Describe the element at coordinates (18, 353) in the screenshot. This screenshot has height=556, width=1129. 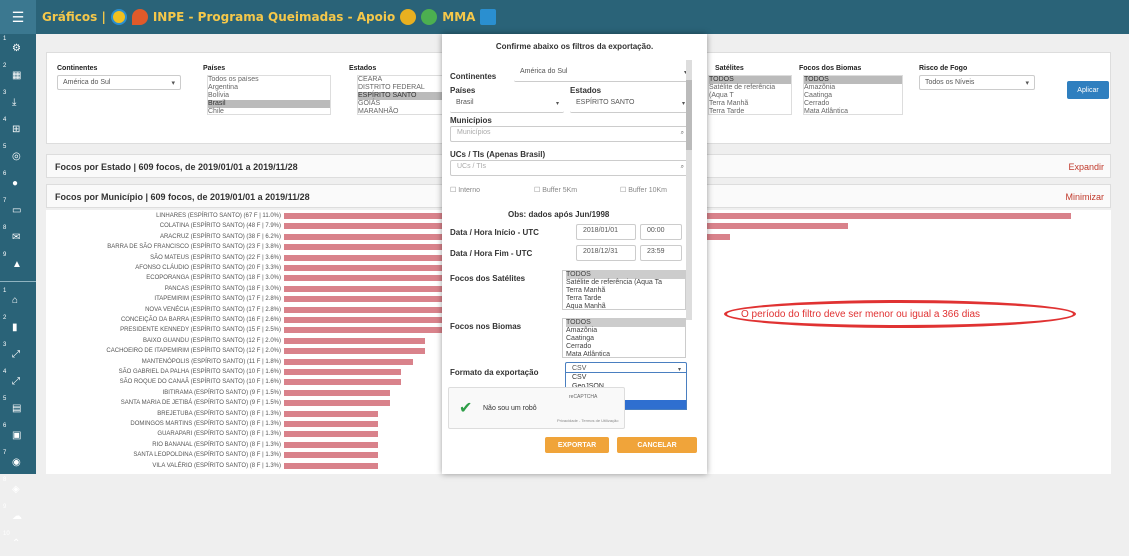
I see `nav-item-12: 3 ⤢` at that location.